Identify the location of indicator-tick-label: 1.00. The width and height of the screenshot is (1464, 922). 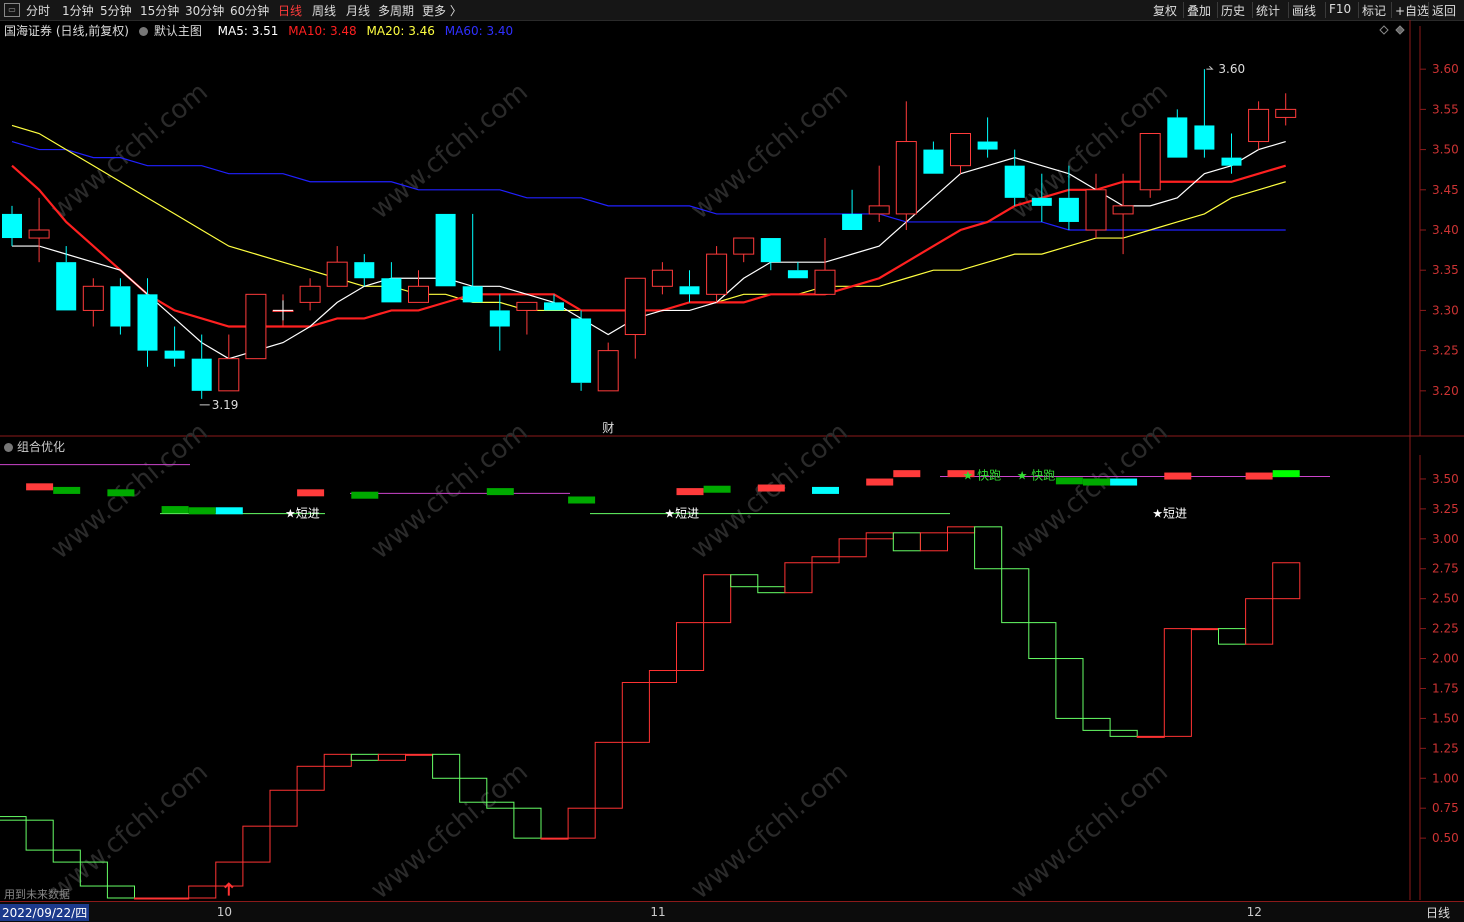
(1445, 778).